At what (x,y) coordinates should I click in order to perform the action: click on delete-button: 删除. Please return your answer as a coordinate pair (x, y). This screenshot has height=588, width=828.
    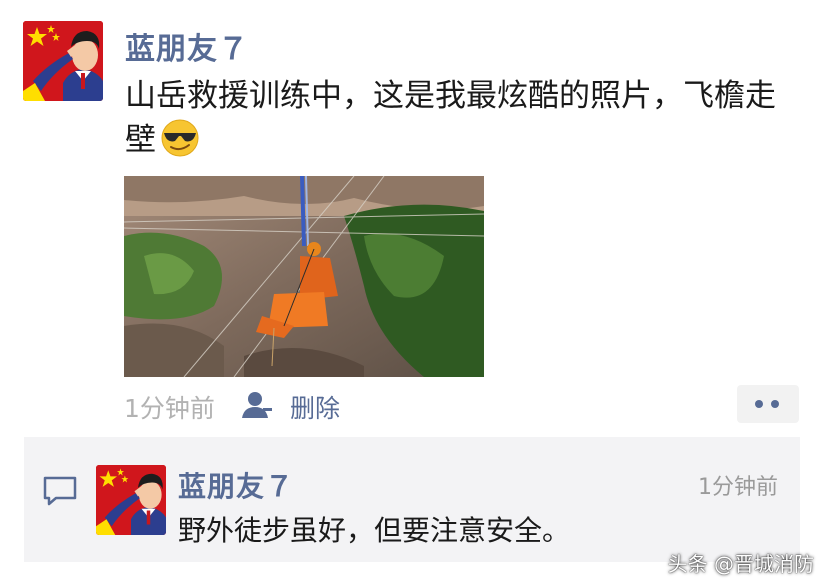
    Looking at the image, I should click on (315, 407).